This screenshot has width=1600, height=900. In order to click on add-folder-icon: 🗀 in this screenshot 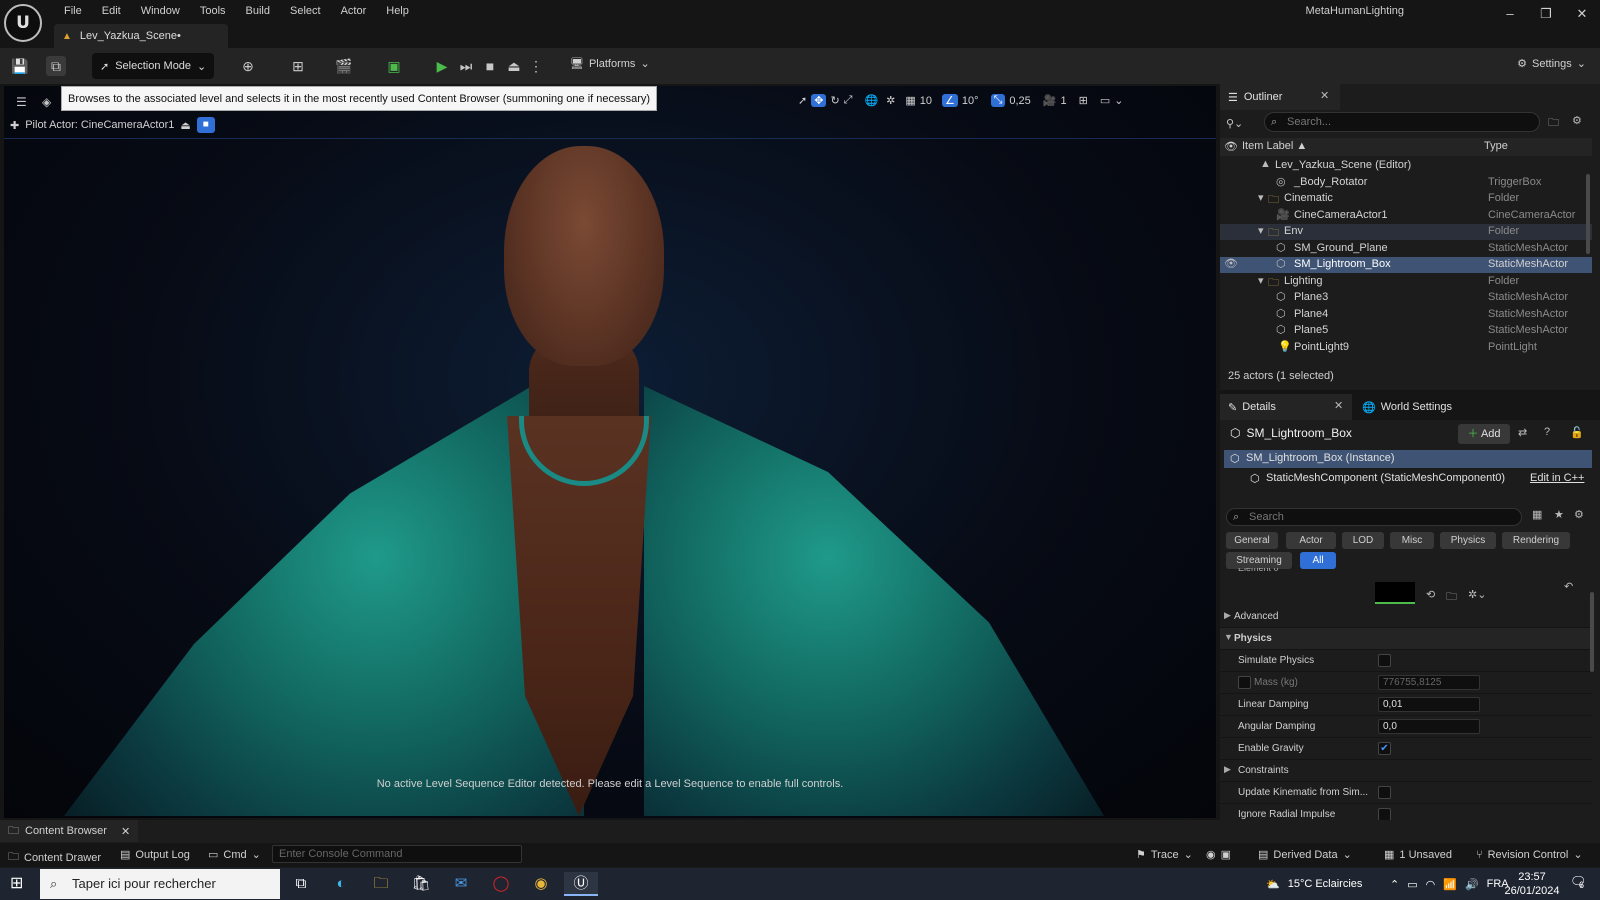, I will do `click(1553, 123)`.